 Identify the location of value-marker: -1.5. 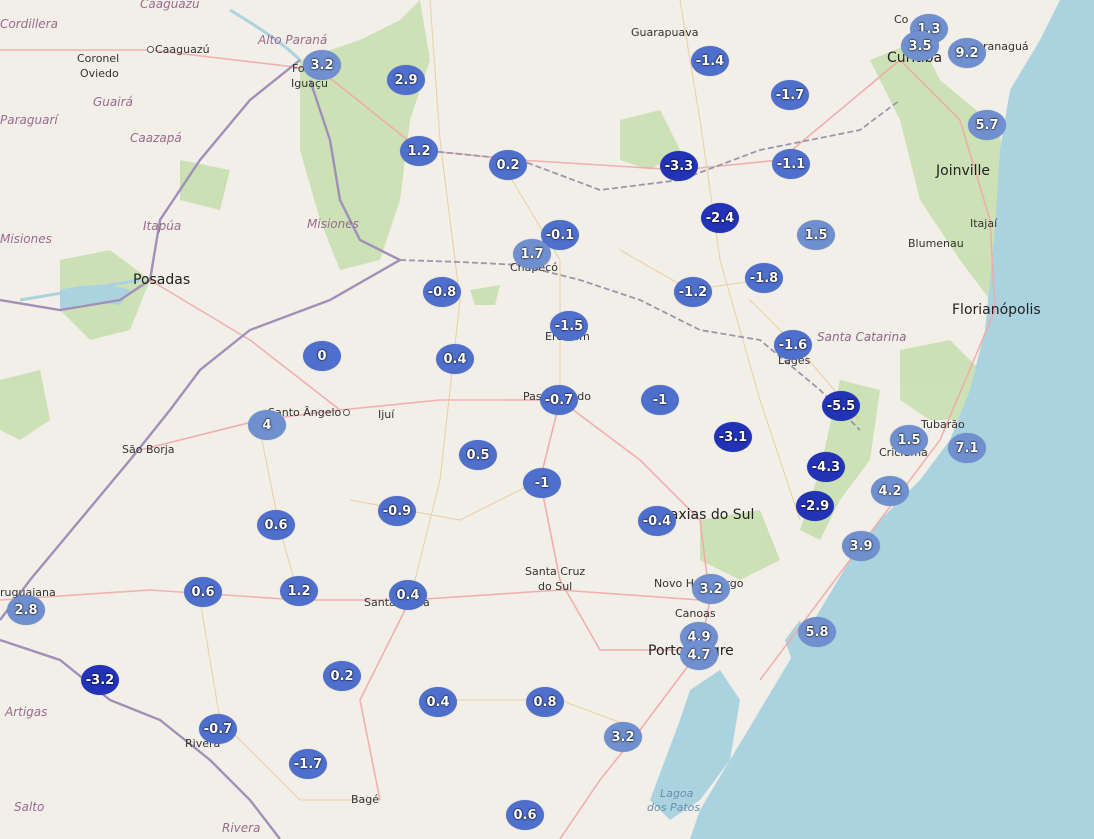
(569, 326).